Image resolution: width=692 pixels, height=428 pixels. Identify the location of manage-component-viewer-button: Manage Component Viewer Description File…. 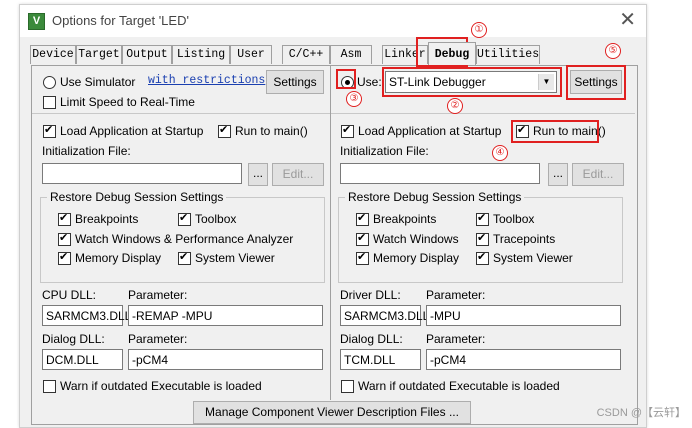
(332, 412).